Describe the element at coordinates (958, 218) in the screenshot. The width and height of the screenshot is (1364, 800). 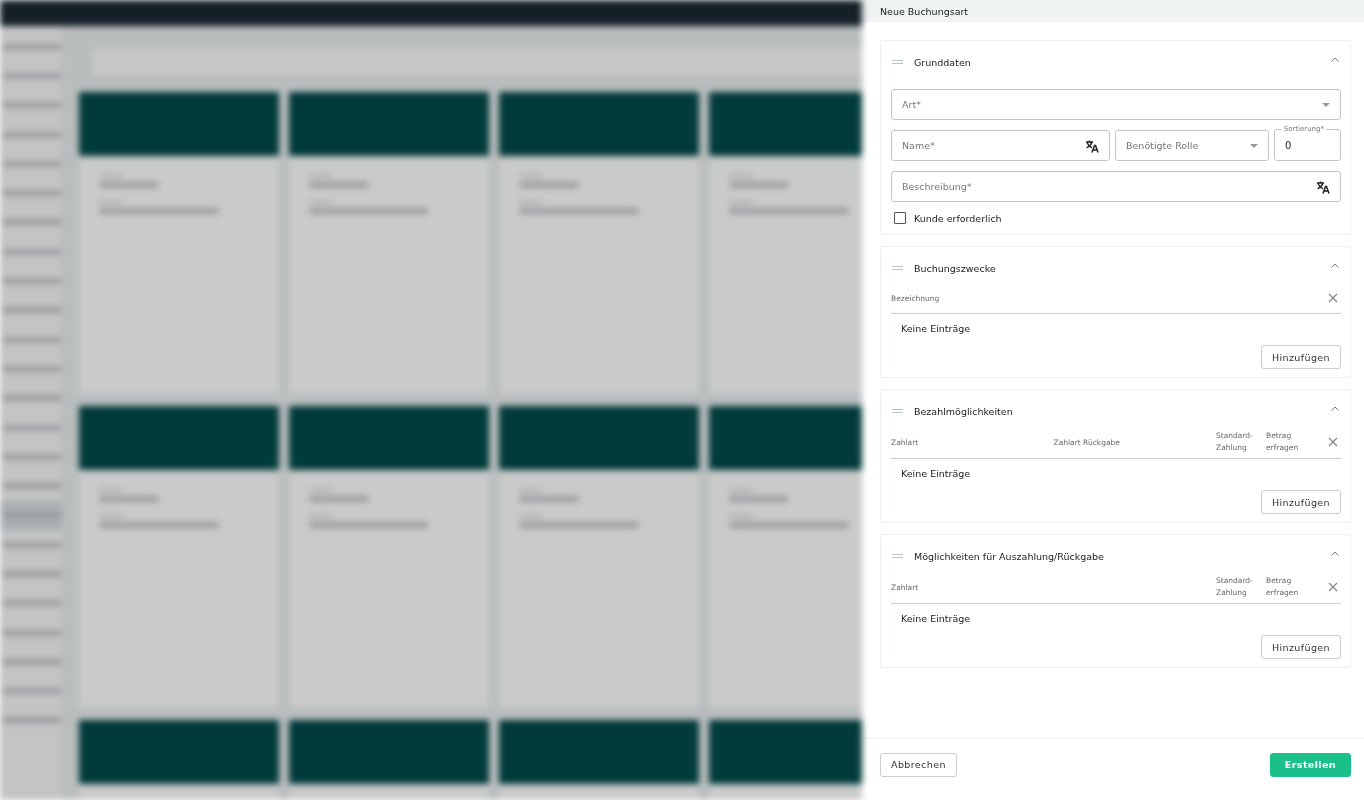
I see `checkbox-label: Kunde erforderlich` at that location.